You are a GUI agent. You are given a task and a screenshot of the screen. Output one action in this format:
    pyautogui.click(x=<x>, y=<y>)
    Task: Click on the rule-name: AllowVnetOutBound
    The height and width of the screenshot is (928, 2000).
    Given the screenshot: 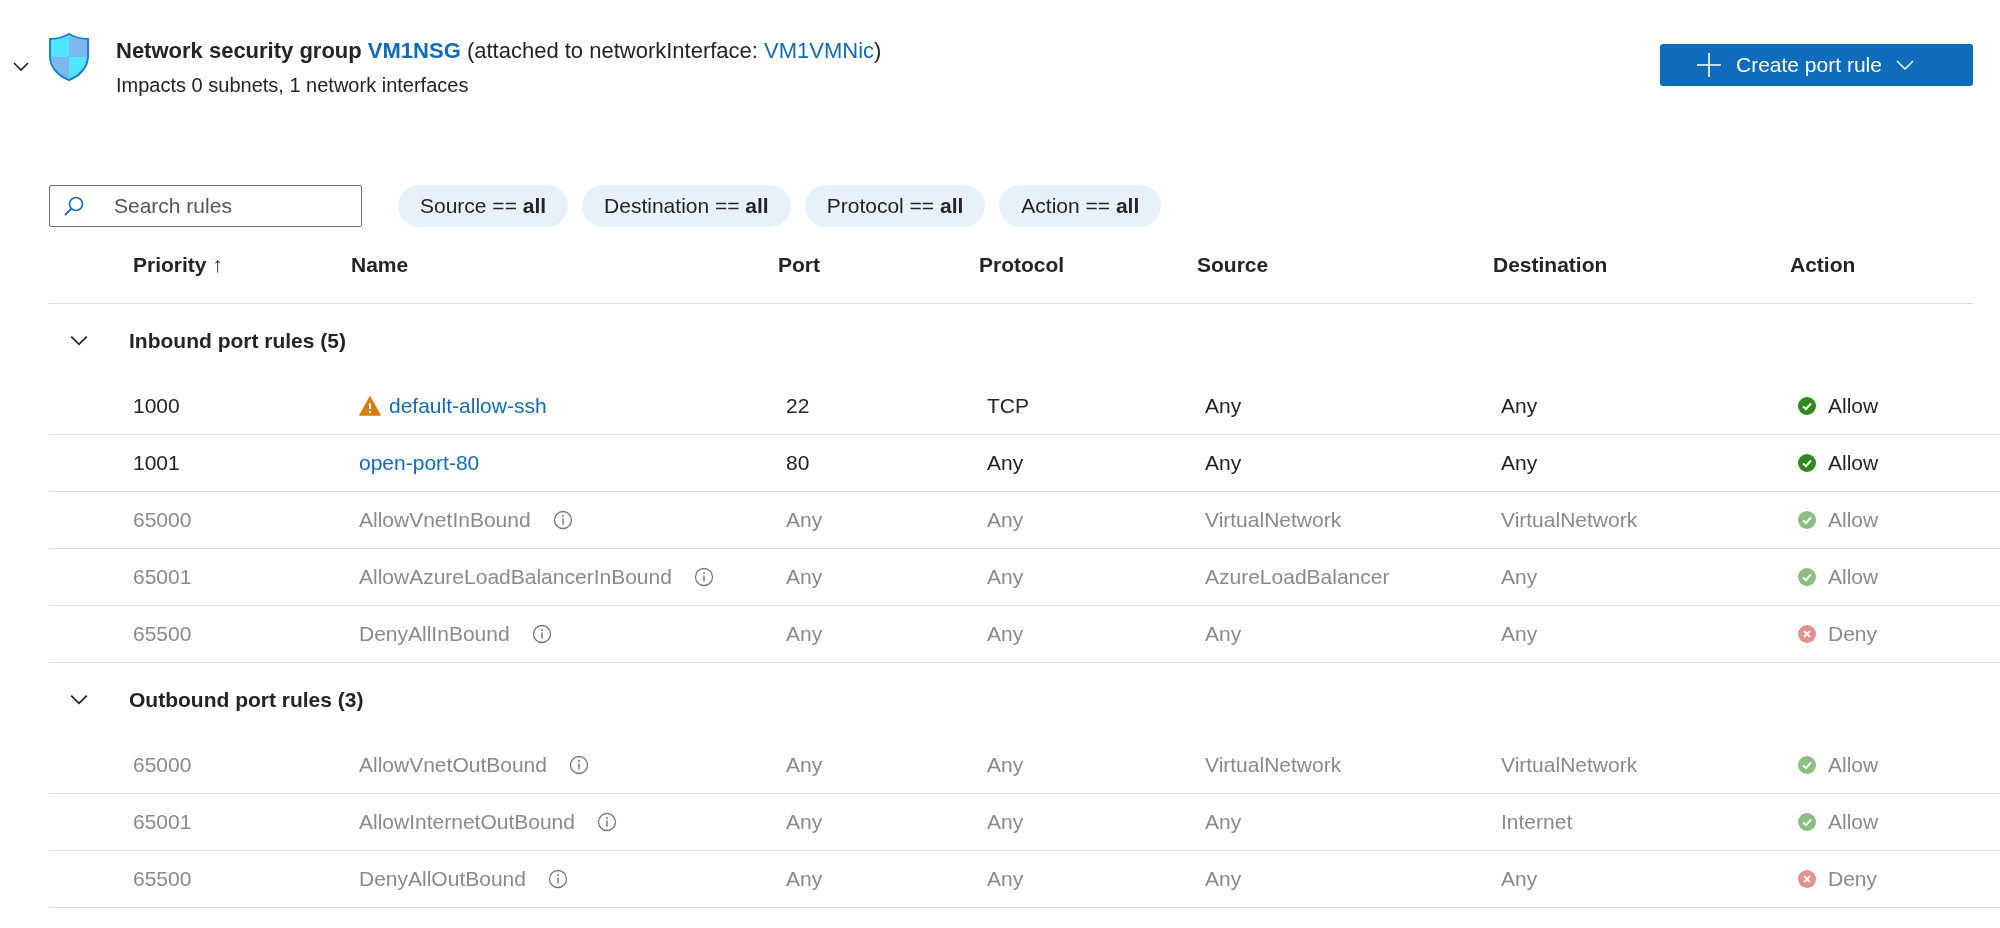 What is the action you would take?
    pyautogui.click(x=453, y=765)
    